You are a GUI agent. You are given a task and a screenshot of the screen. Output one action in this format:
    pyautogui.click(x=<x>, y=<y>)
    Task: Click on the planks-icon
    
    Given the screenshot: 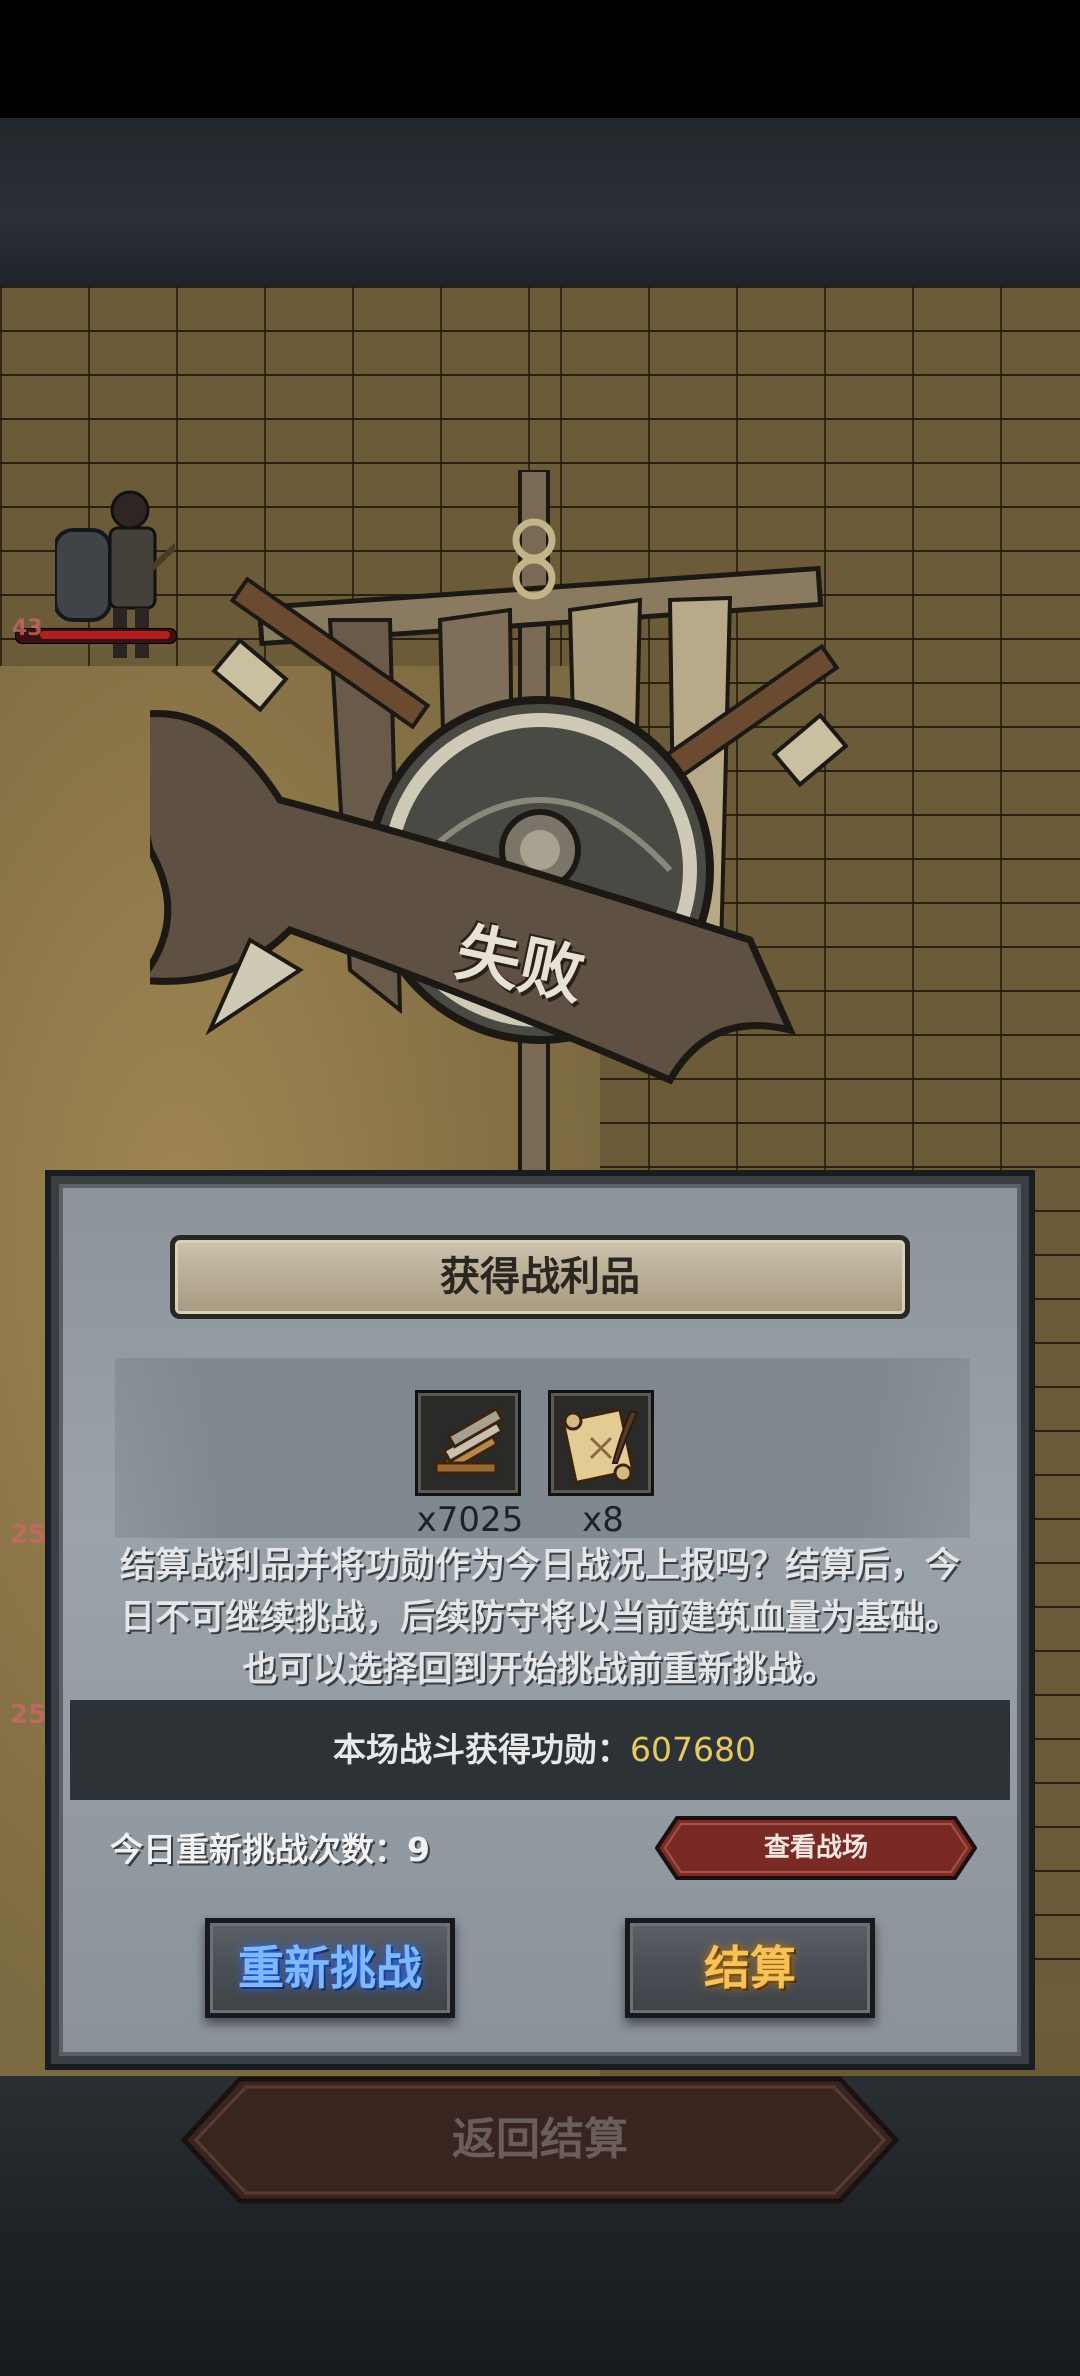 What is the action you would take?
    pyautogui.click(x=469, y=1441)
    